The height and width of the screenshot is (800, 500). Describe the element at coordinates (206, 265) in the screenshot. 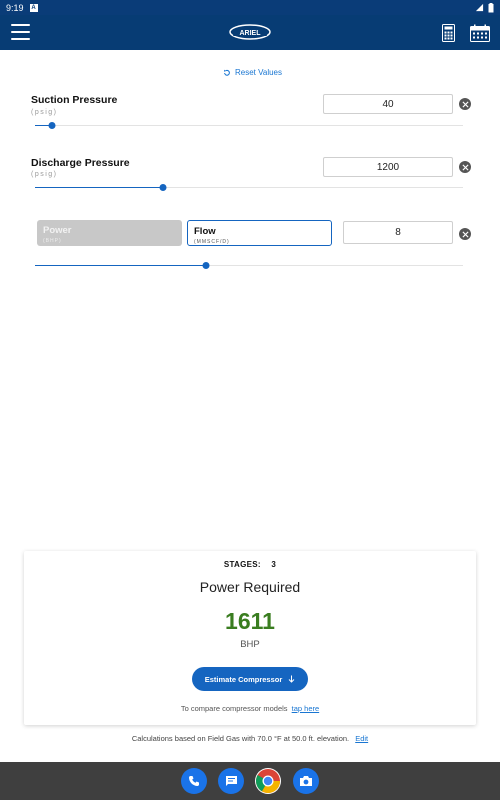

I see `flow-slider-thumb` at that location.